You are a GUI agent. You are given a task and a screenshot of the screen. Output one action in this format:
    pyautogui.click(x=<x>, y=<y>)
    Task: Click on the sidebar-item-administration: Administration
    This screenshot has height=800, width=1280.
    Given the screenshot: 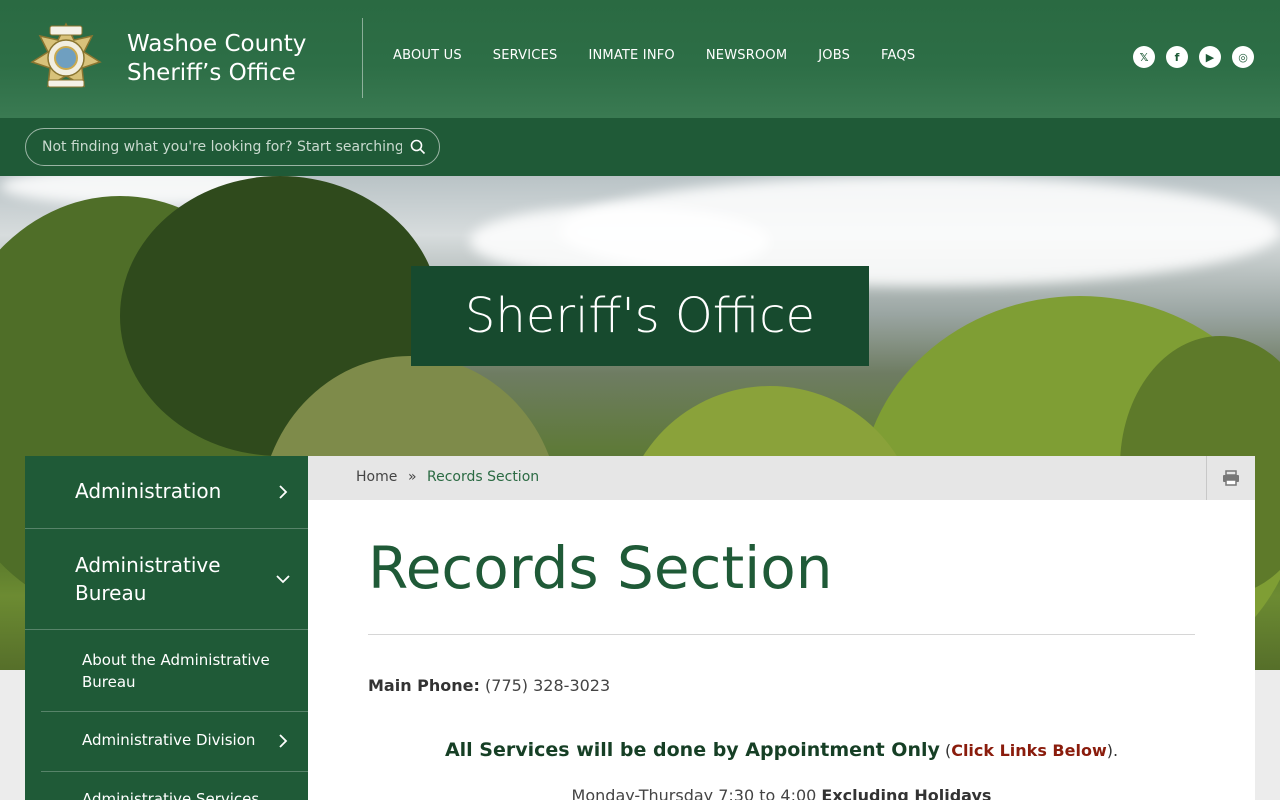 What is the action you would take?
    pyautogui.click(x=166, y=492)
    